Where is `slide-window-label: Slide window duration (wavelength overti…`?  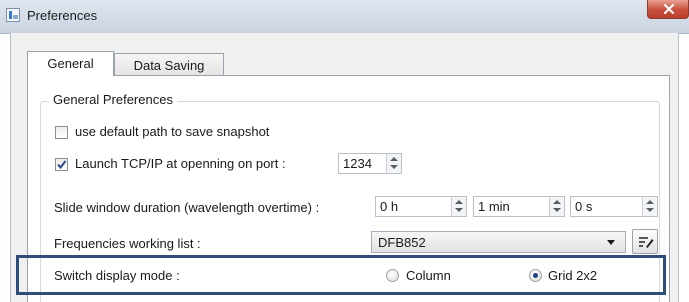 slide-window-label: Slide window duration (wavelength overti… is located at coordinates (187, 207).